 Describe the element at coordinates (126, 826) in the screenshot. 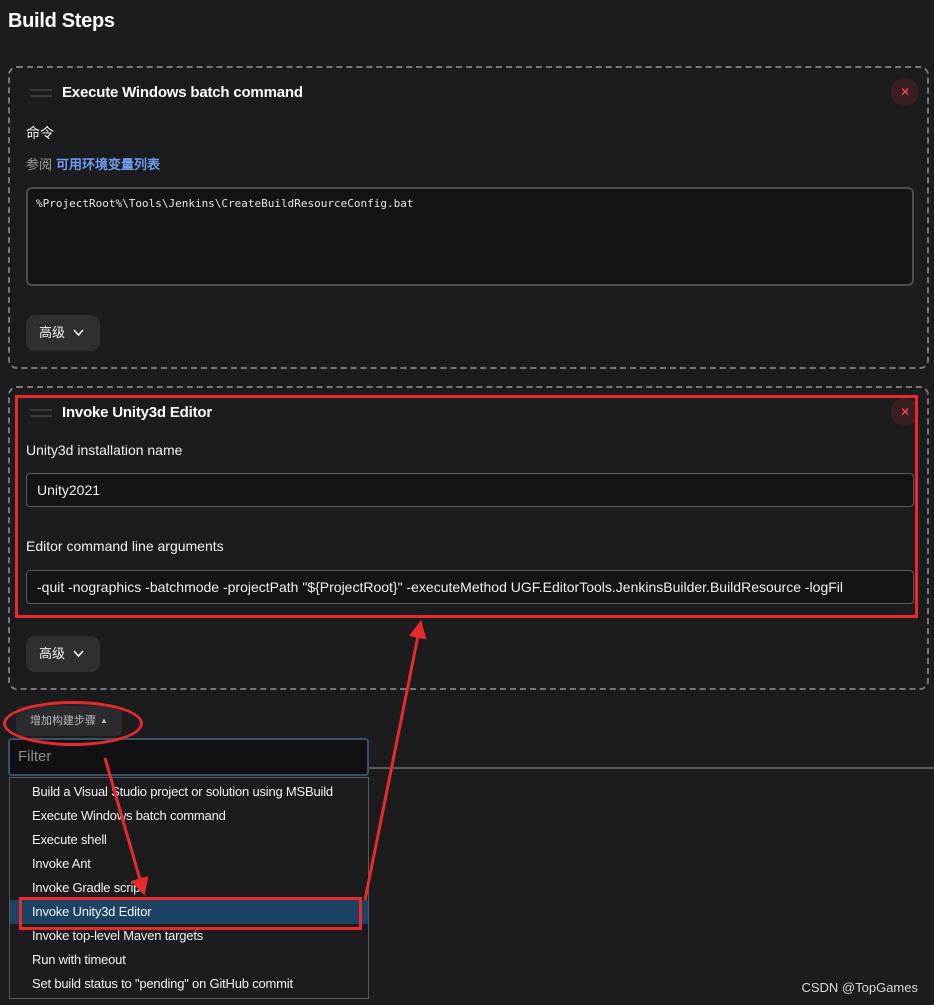

I see `arrow-to-menu-item` at that location.